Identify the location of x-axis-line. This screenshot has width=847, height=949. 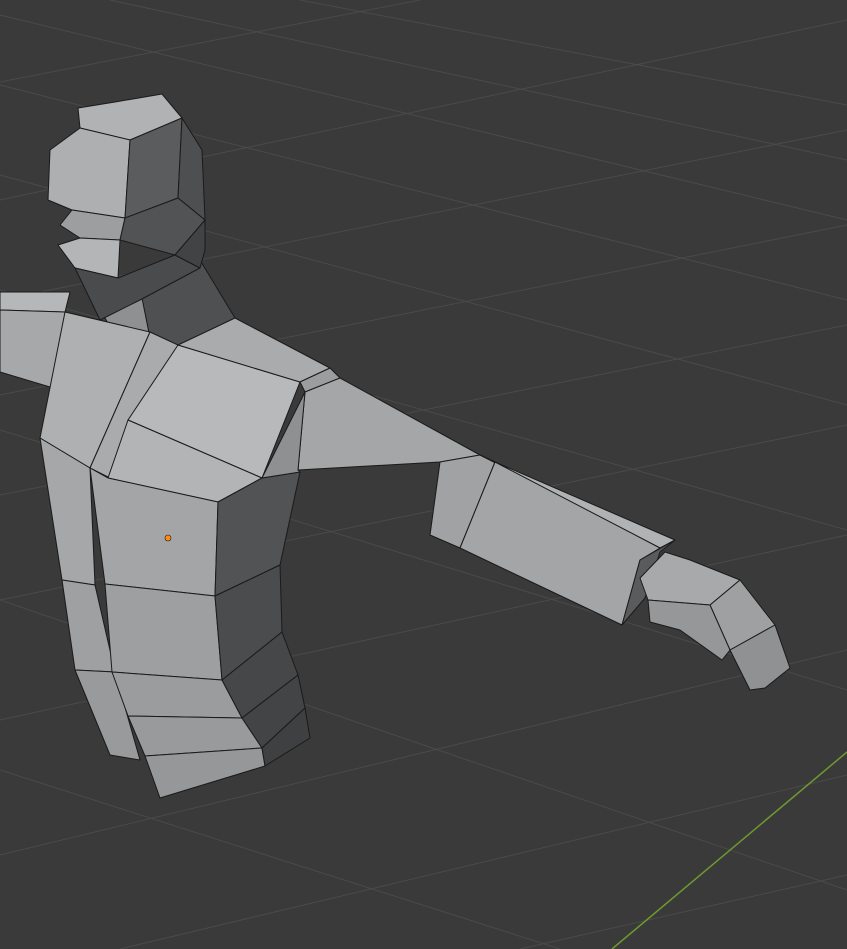
(729, 850).